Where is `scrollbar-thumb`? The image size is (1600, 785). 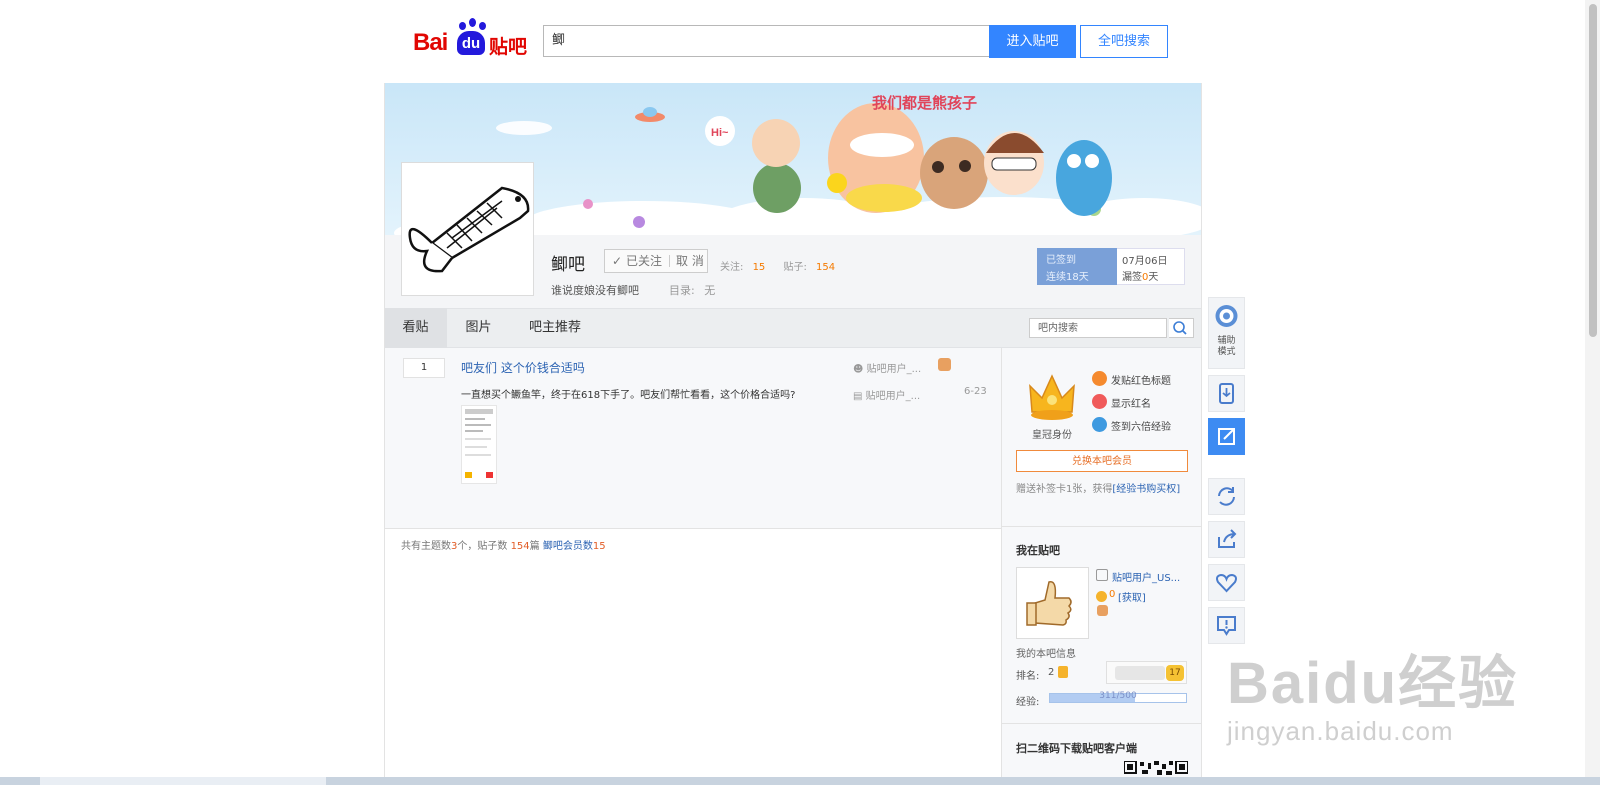 scrollbar-thumb is located at coordinates (1593, 170).